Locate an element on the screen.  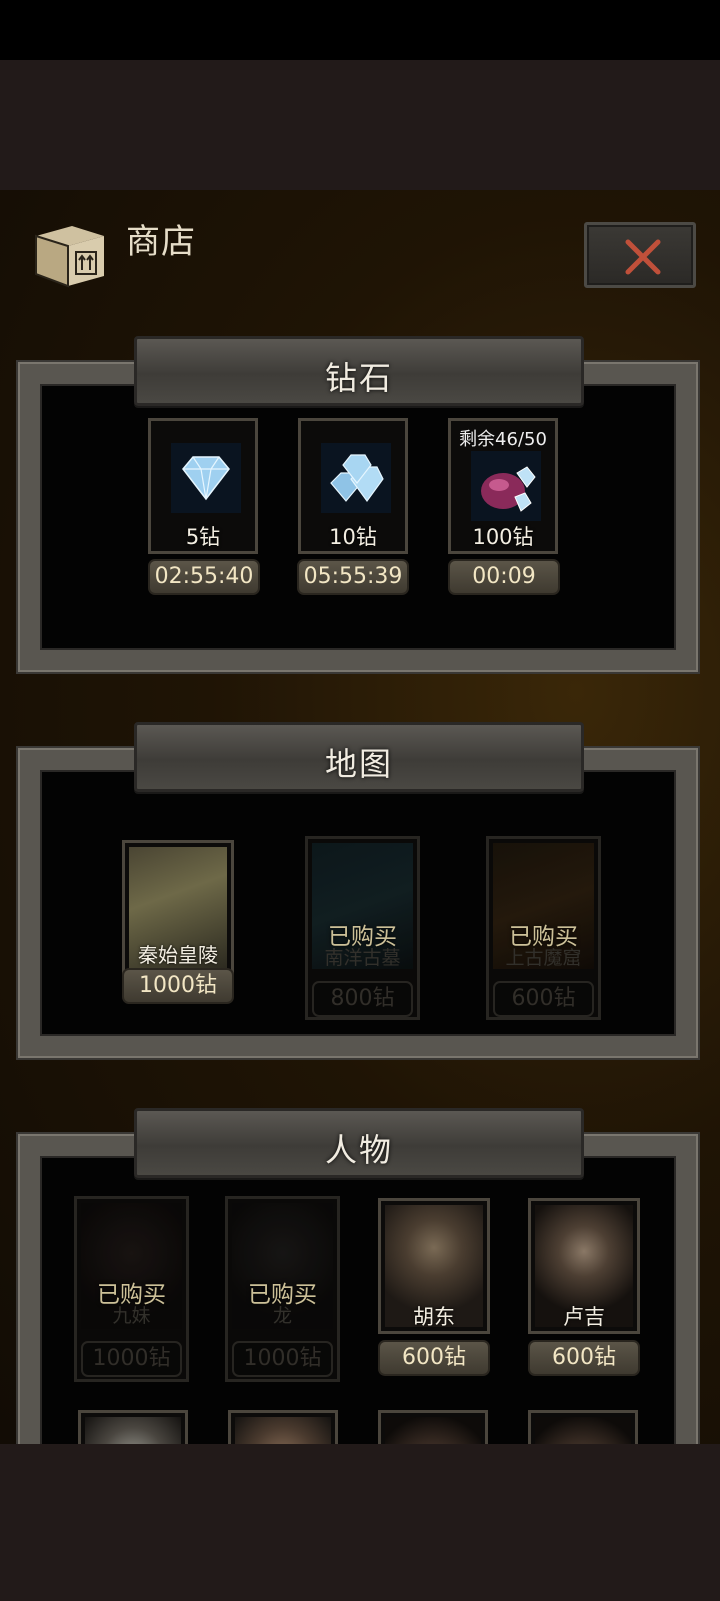
status-bar is located at coordinates (360, 30).